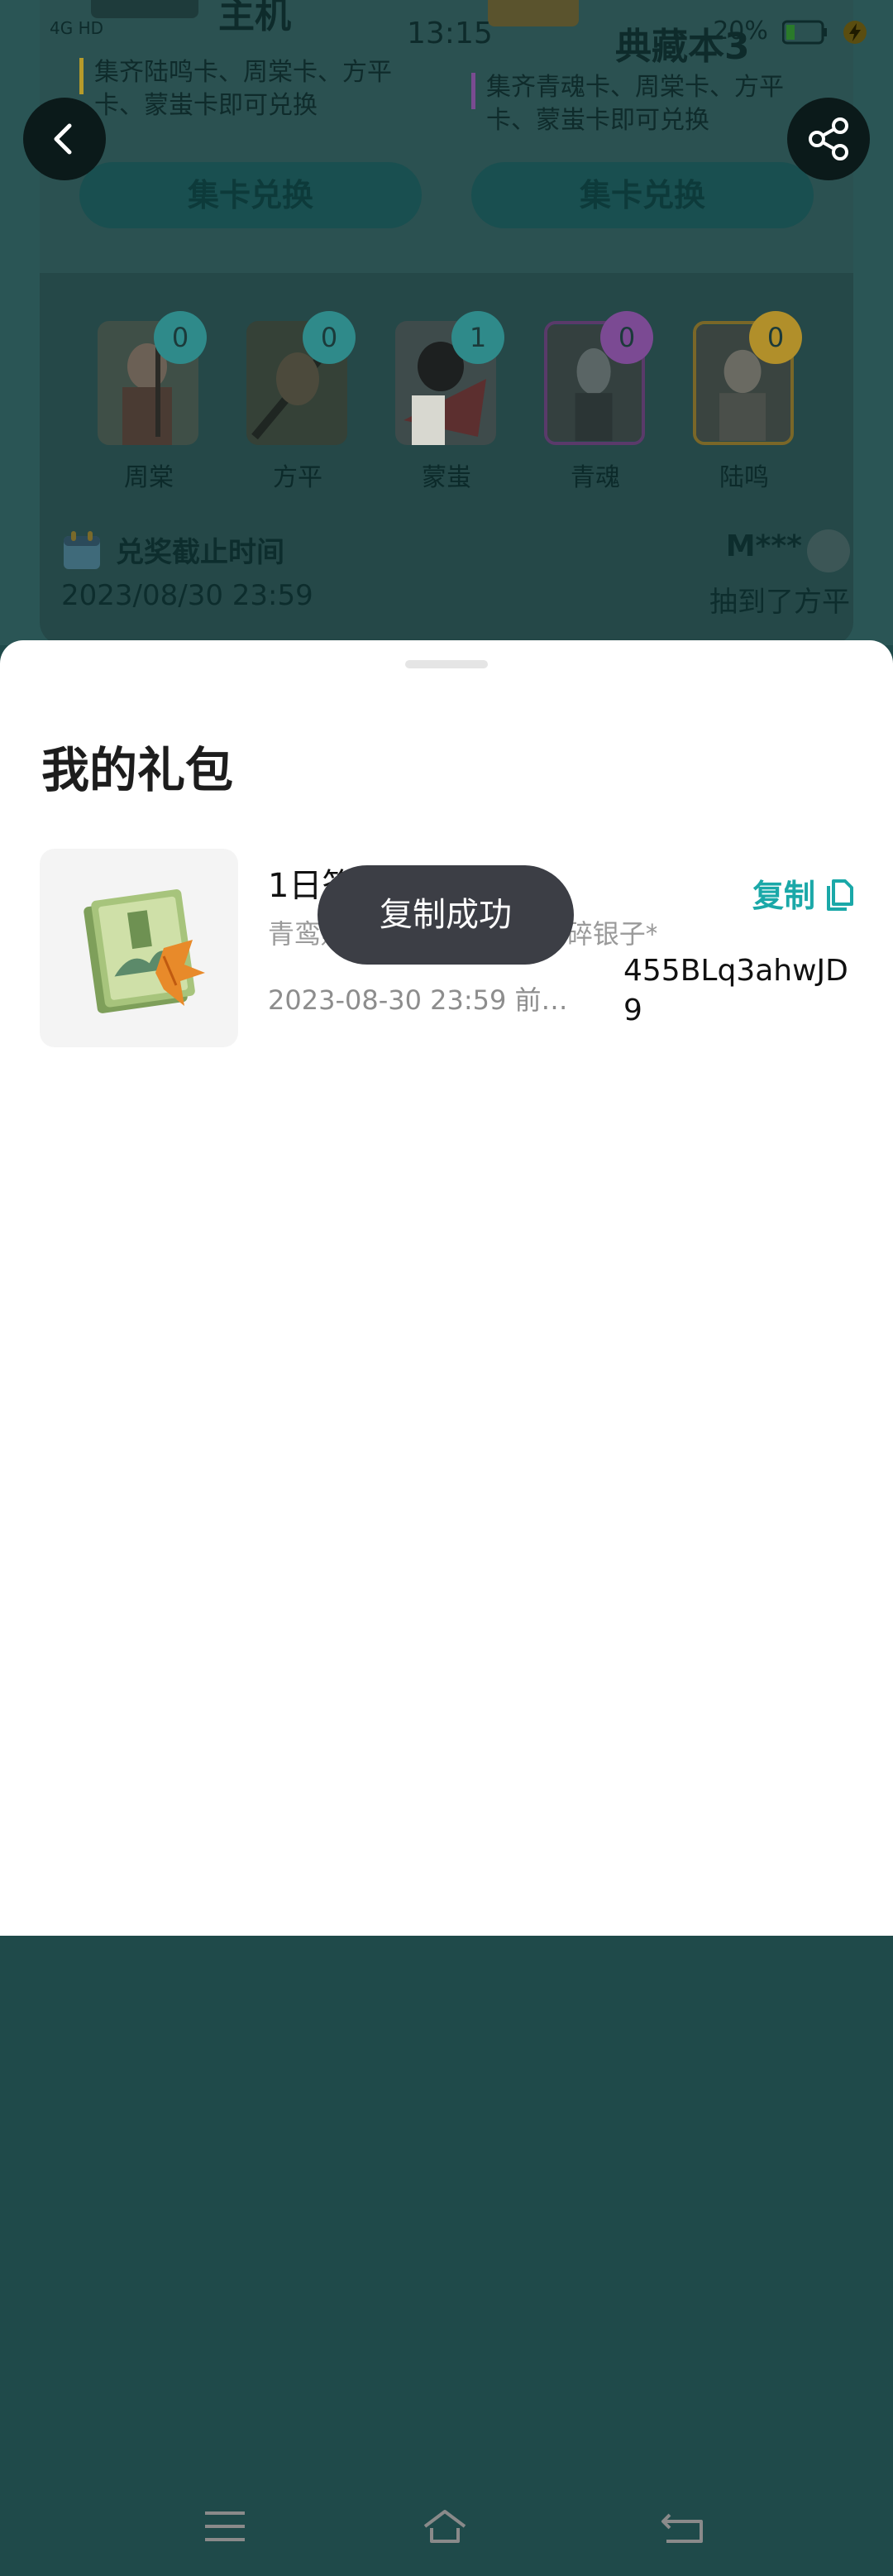 Image resolution: width=893 pixels, height=2576 pixels. I want to click on calendar-icon, so click(82, 550).